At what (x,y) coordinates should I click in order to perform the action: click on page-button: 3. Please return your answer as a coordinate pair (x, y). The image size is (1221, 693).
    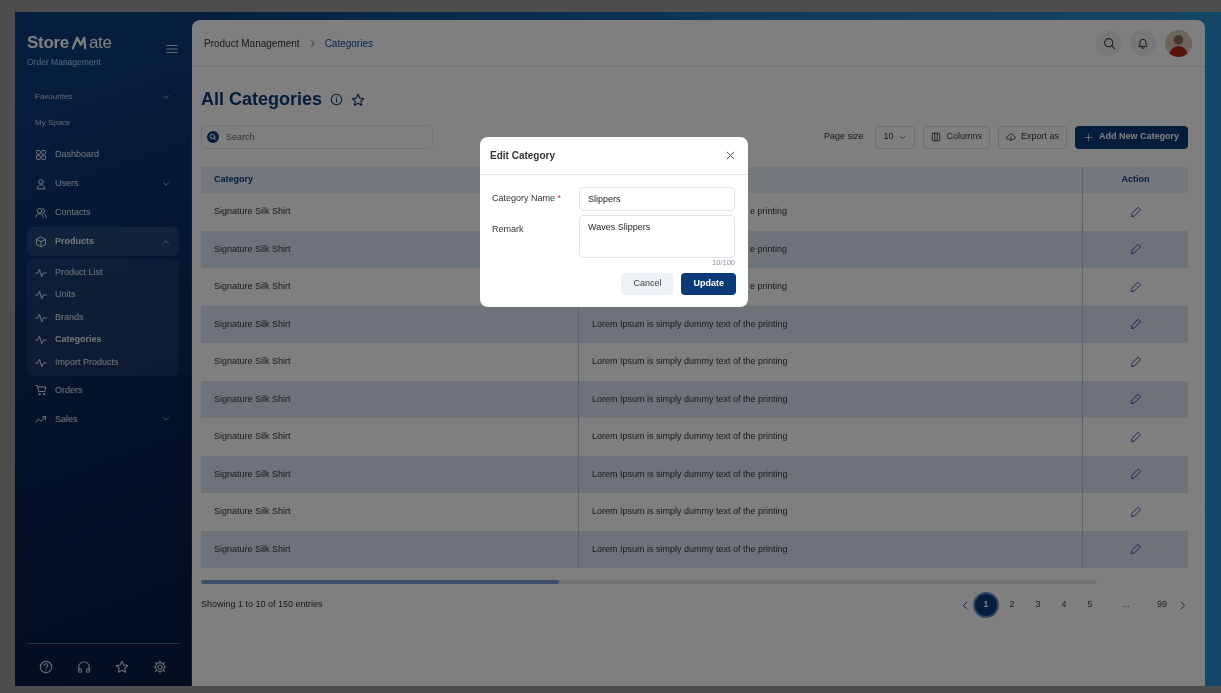
    Looking at the image, I should click on (1038, 605).